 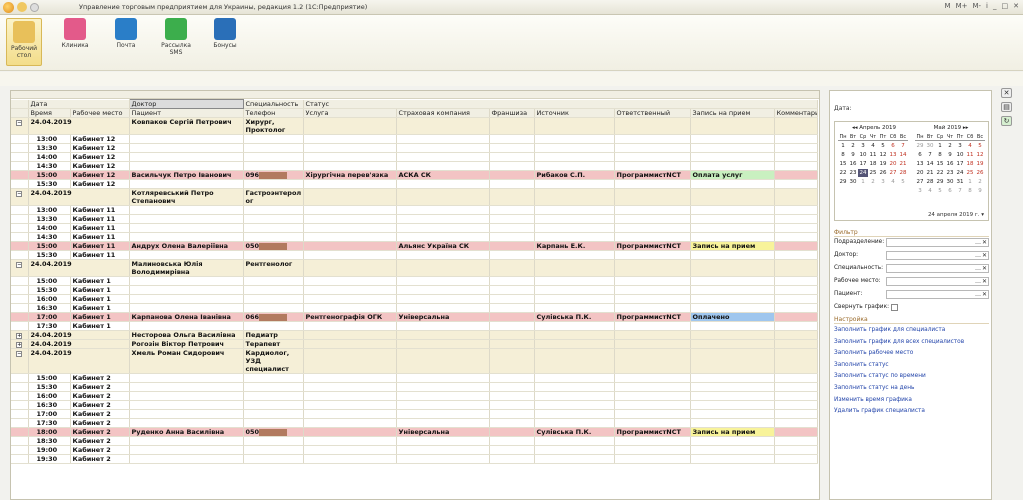 What do you see at coordinates (970, 182) in the screenshot?
I see `calendar-day: 1` at bounding box center [970, 182].